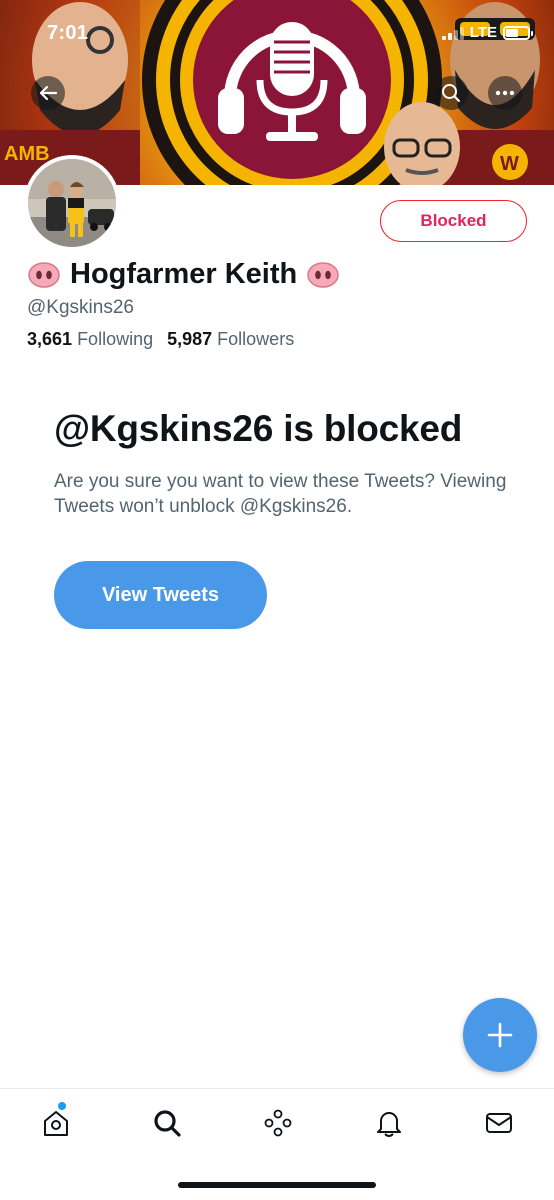 Image resolution: width=554 pixels, height=1200 pixels. I want to click on blocked-title: @Kgskins26 is blocked, so click(258, 428).